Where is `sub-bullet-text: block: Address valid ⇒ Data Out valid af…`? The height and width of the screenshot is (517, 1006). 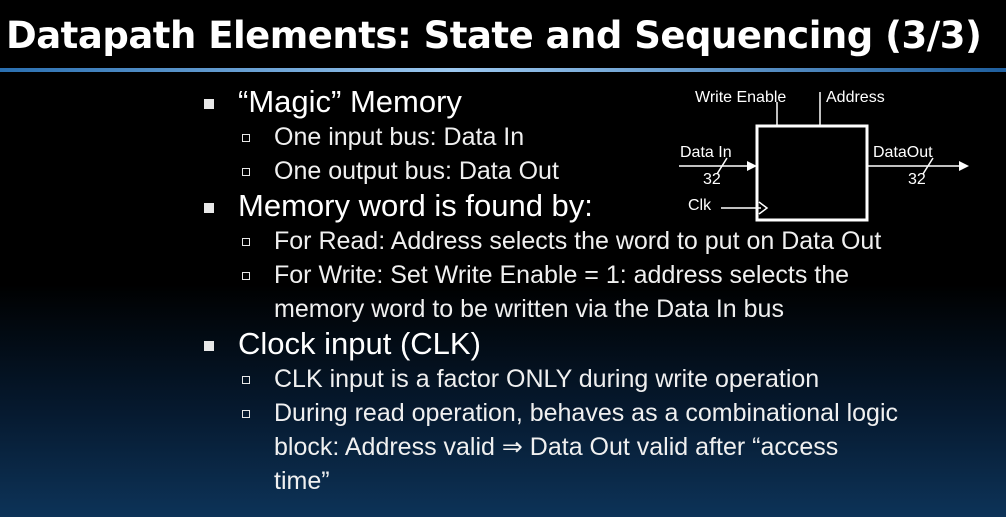 sub-bullet-text: block: Address valid ⇒ Data Out valid af… is located at coordinates (556, 447).